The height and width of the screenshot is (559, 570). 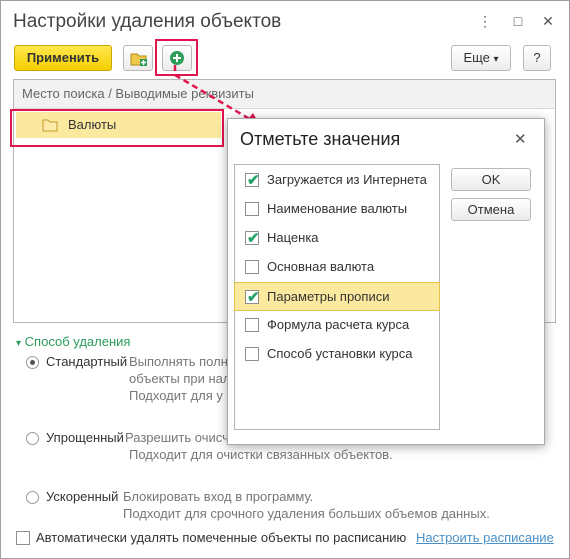 What do you see at coordinates (321, 266) in the screenshot?
I see `item-label: Основная валюта` at bounding box center [321, 266].